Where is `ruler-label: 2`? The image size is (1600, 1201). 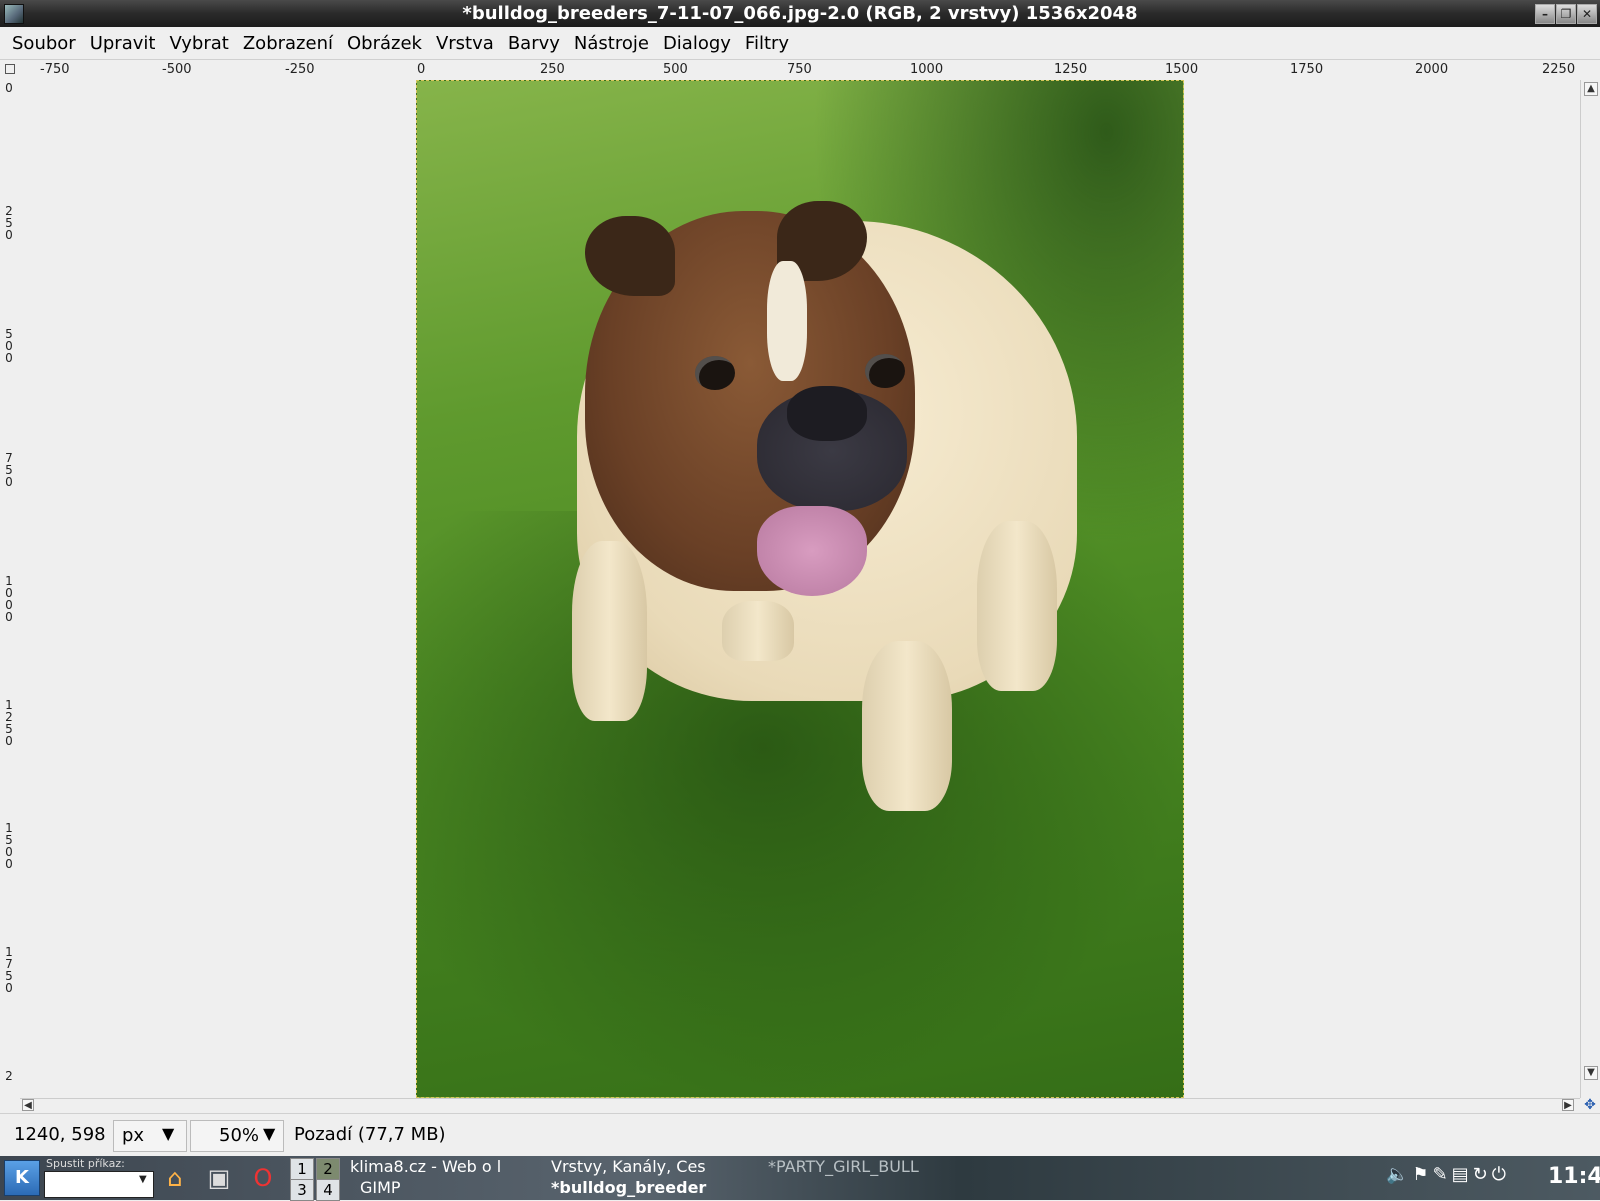 ruler-label: 2 is located at coordinates (9, 1076).